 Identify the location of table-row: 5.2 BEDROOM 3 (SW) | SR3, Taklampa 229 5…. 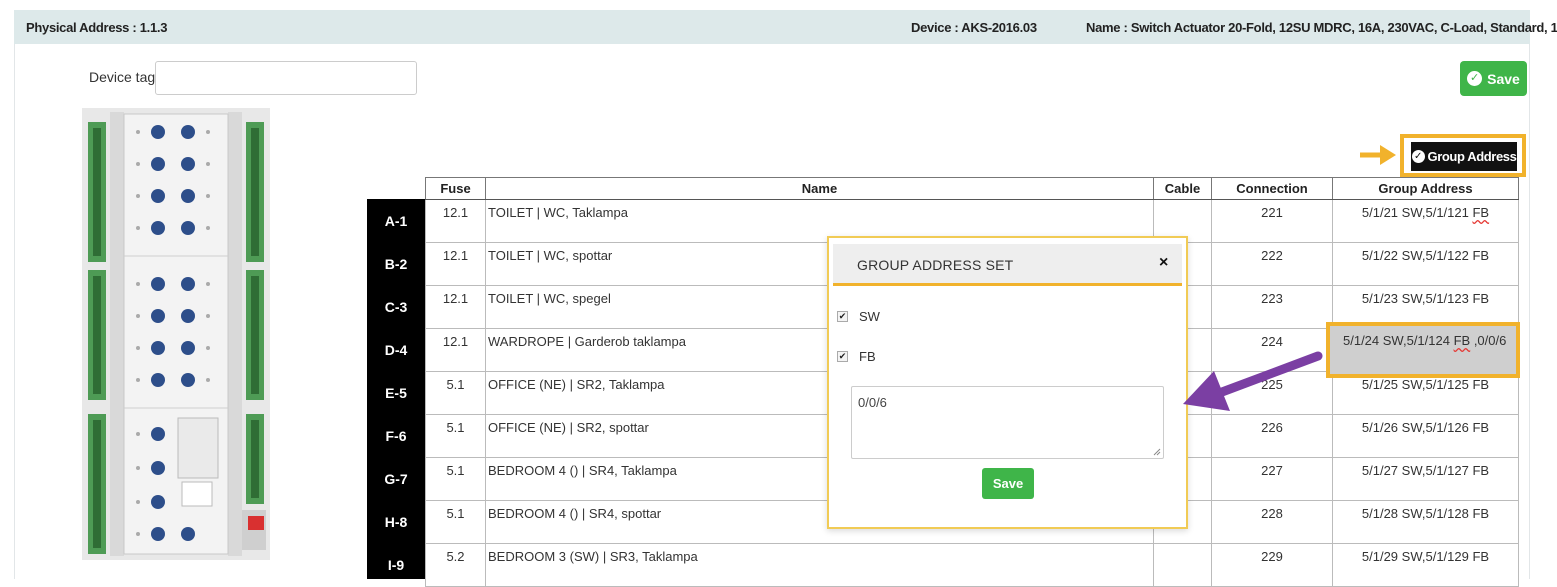
(972, 565).